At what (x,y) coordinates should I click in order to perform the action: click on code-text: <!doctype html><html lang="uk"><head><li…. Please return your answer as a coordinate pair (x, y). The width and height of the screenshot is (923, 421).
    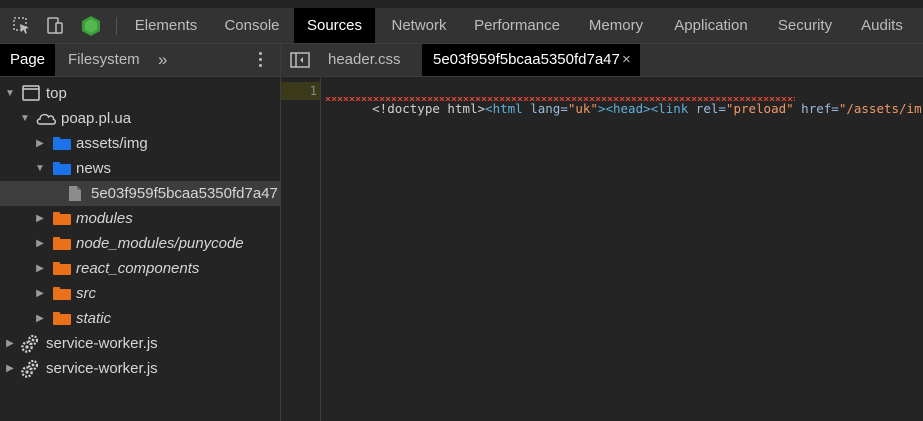
    Looking at the image, I should click on (624, 109).